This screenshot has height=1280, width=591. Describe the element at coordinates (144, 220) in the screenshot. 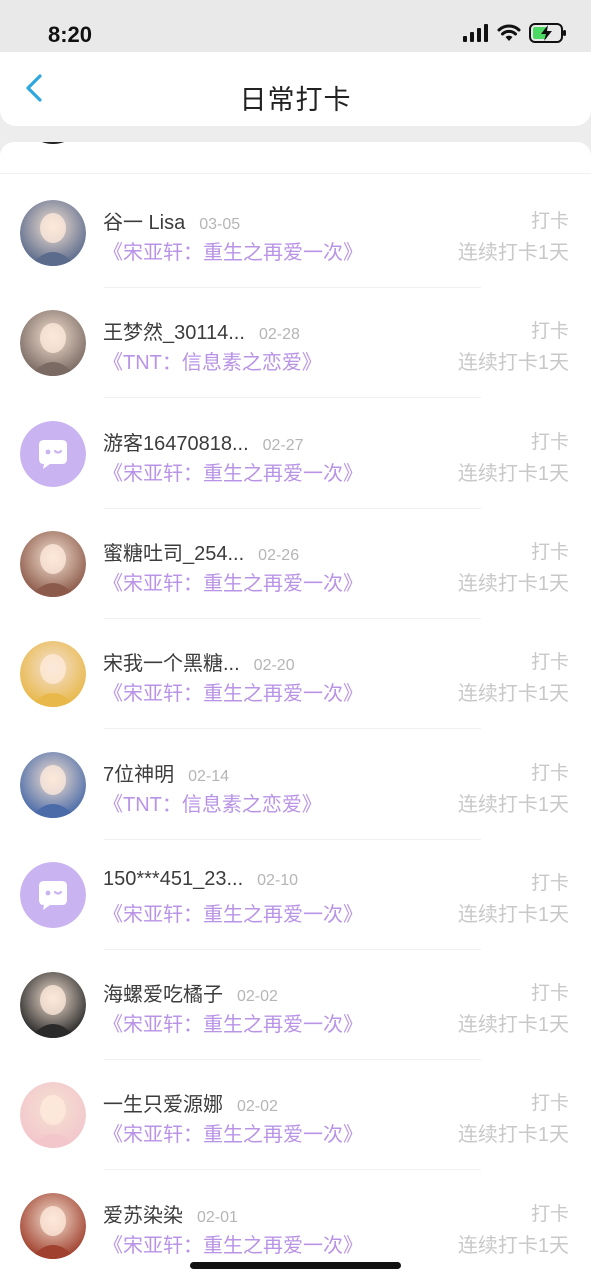

I see `user-name: 谷一 Lisa` at that location.